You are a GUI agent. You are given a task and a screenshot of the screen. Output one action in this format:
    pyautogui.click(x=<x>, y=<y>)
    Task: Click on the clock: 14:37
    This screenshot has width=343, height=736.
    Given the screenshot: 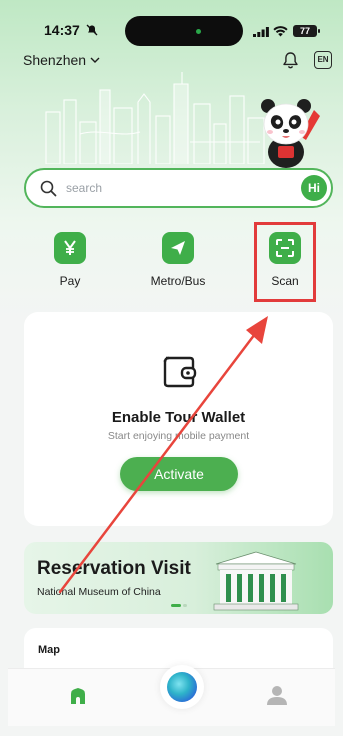 What is the action you would take?
    pyautogui.click(x=62, y=30)
    